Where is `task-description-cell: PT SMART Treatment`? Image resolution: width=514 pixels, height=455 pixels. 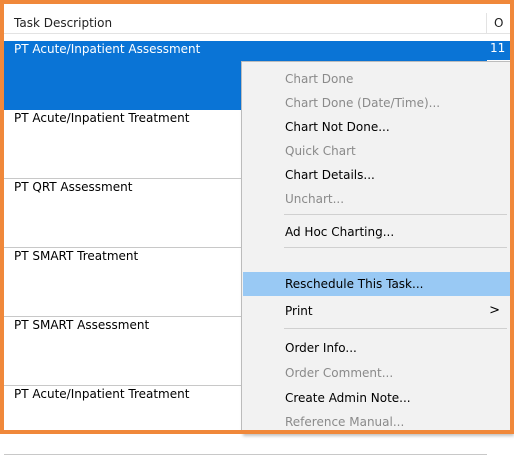 task-description-cell: PT SMART Treatment is located at coordinates (76, 256).